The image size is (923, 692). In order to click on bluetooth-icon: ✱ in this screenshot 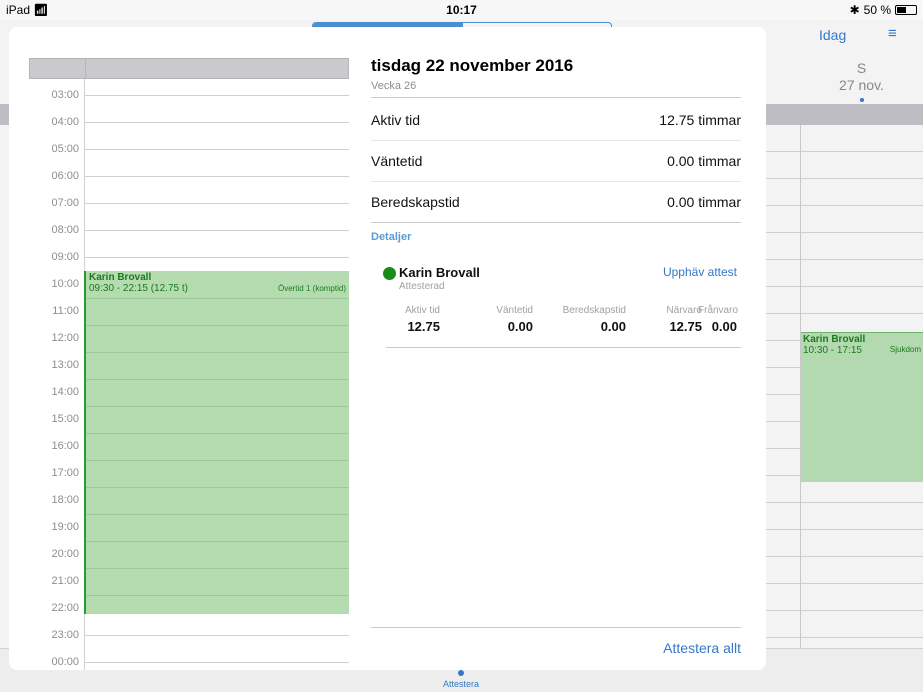, I will do `click(854, 10)`.